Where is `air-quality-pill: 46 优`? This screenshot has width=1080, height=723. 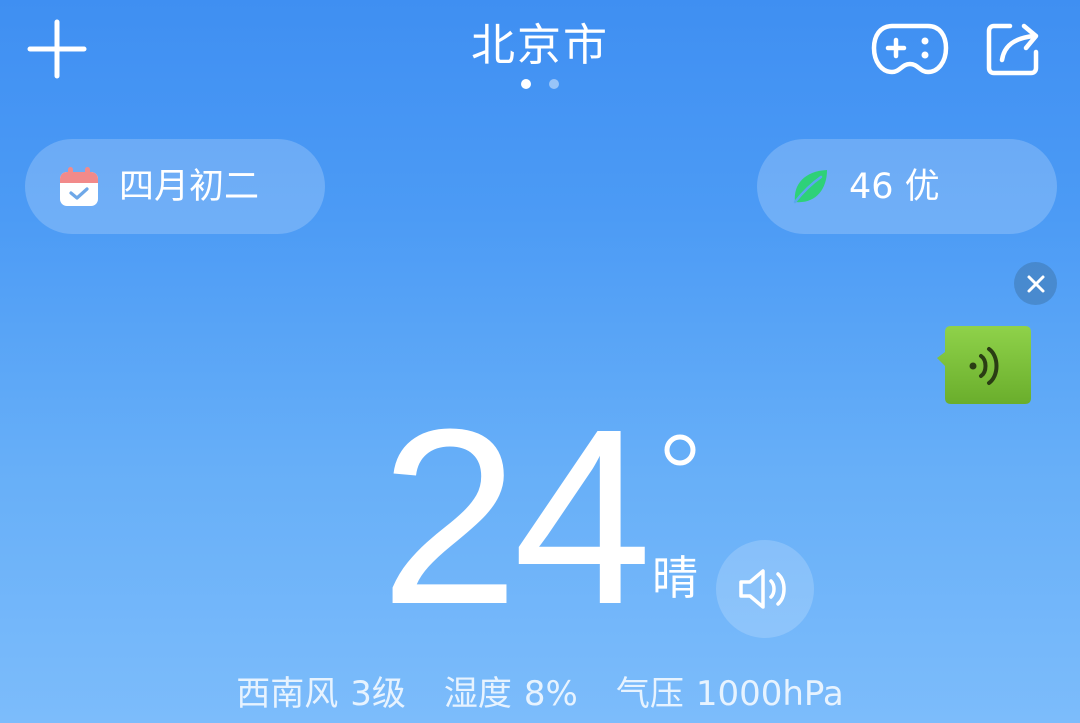 air-quality-pill: 46 优 is located at coordinates (907, 186).